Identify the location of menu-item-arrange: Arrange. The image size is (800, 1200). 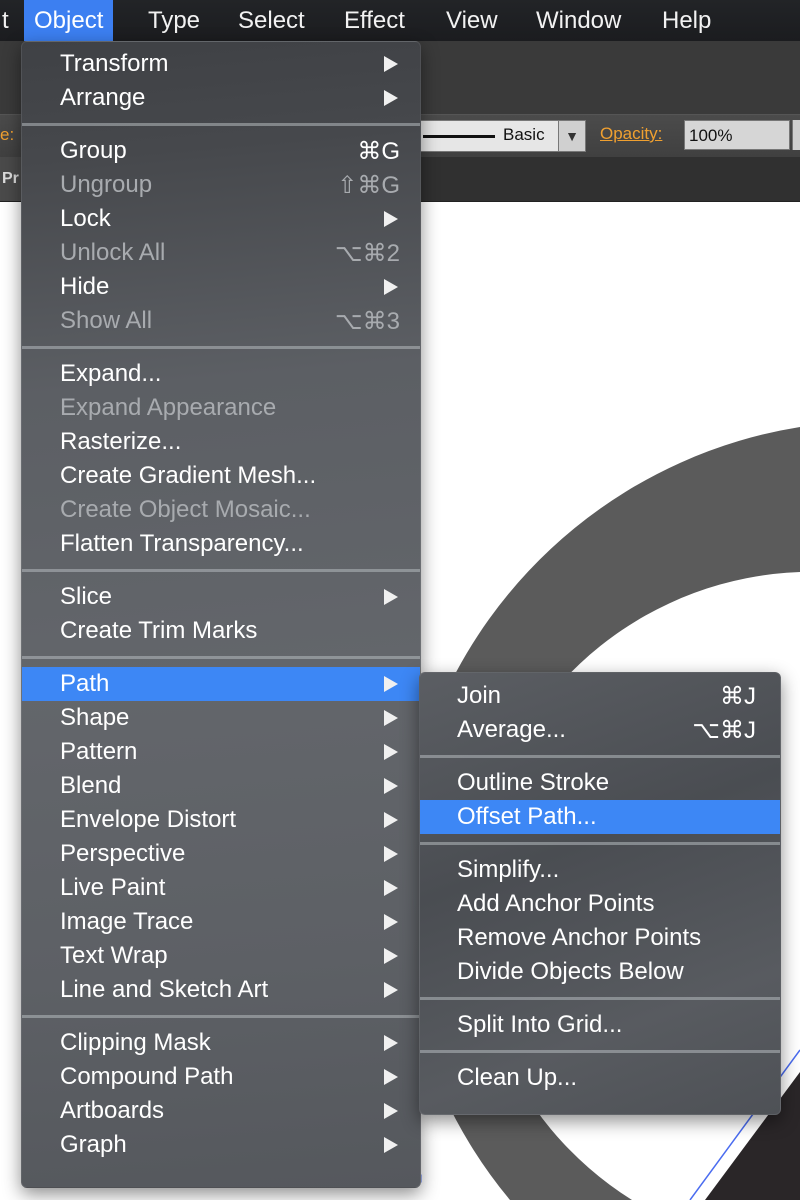
(221, 98).